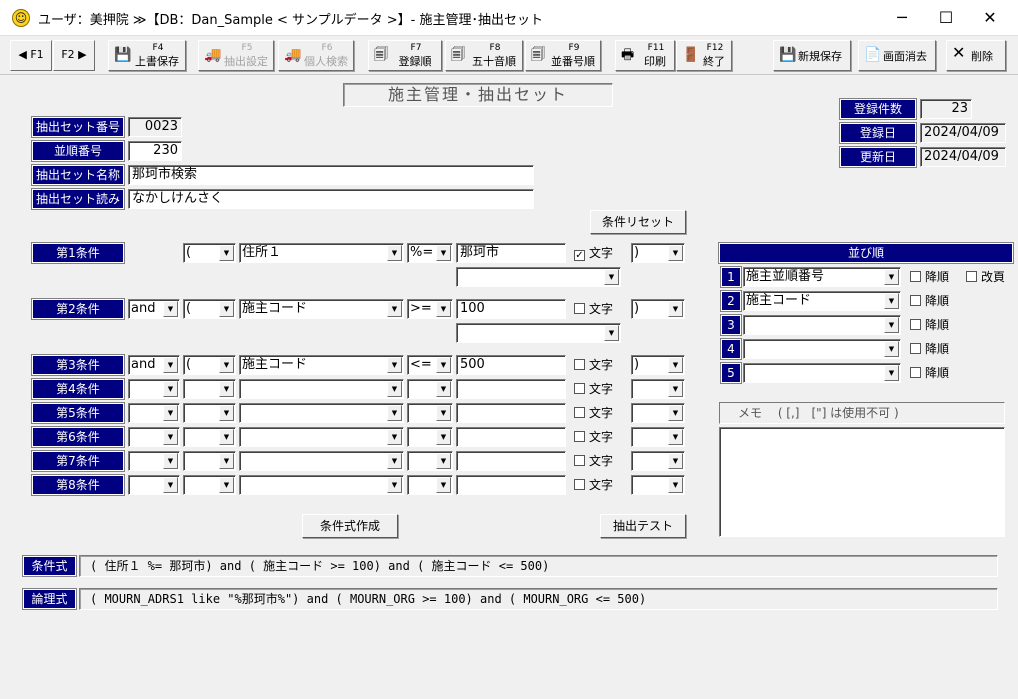 The width and height of the screenshot is (1018, 699). I want to click on operator-select: <= ▼, so click(430, 365).